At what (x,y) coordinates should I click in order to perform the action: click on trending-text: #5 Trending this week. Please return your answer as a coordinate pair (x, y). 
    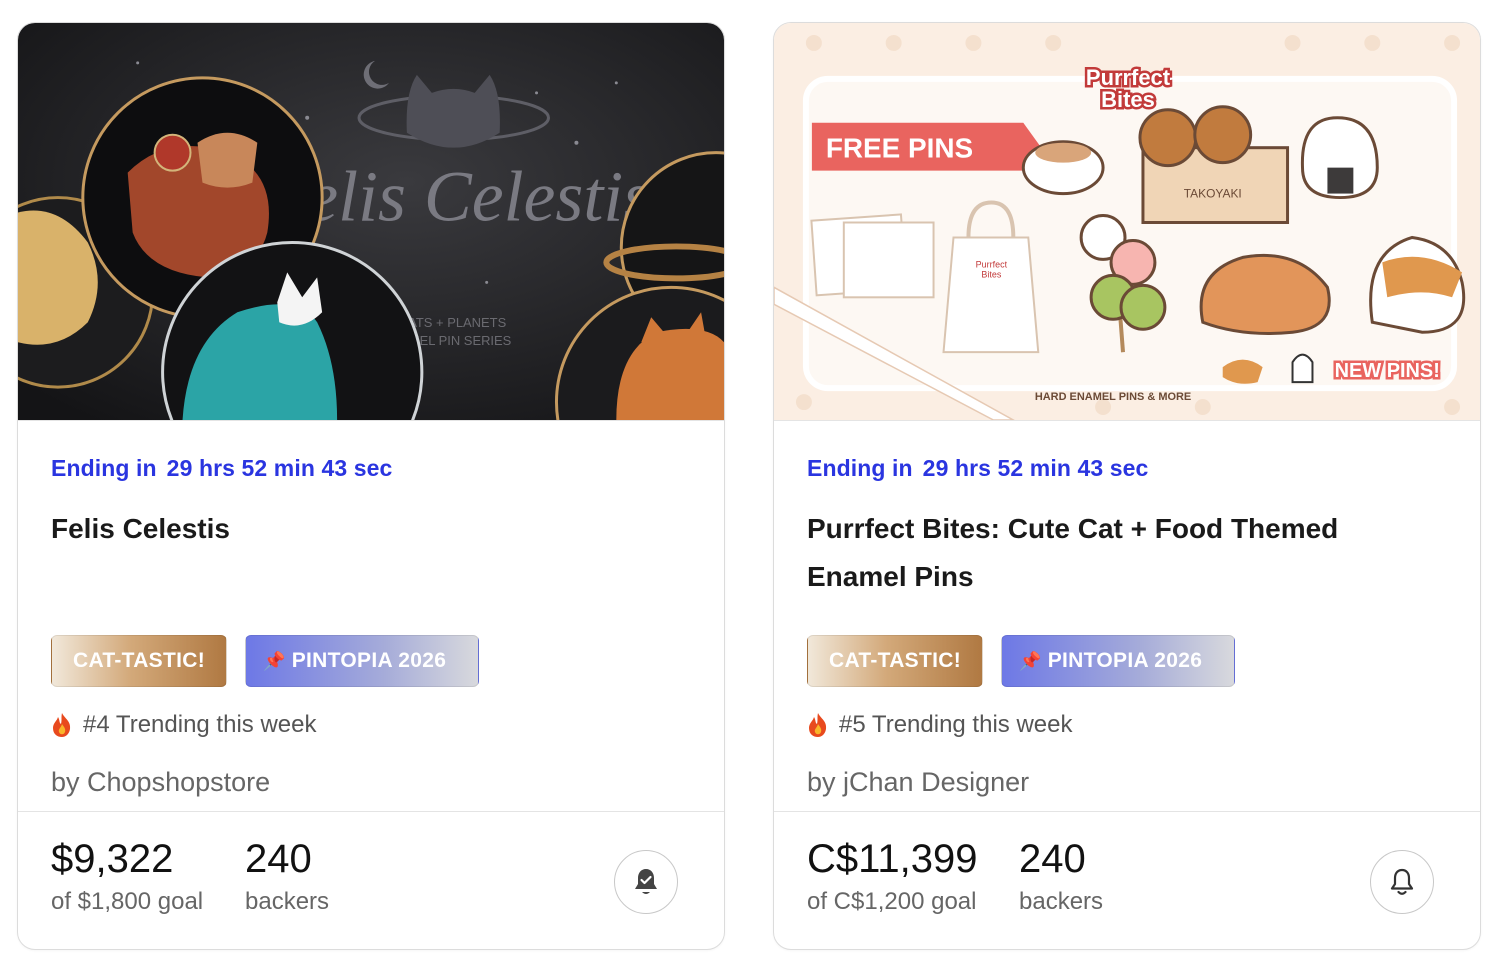
    Looking at the image, I should click on (956, 724).